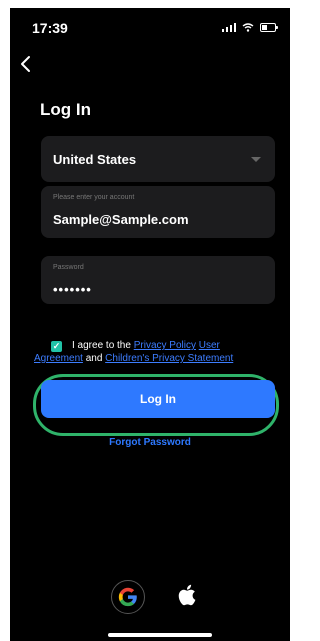 This screenshot has height=641, width=320. Describe the element at coordinates (158, 399) in the screenshot. I see `login-button: Log In` at that location.